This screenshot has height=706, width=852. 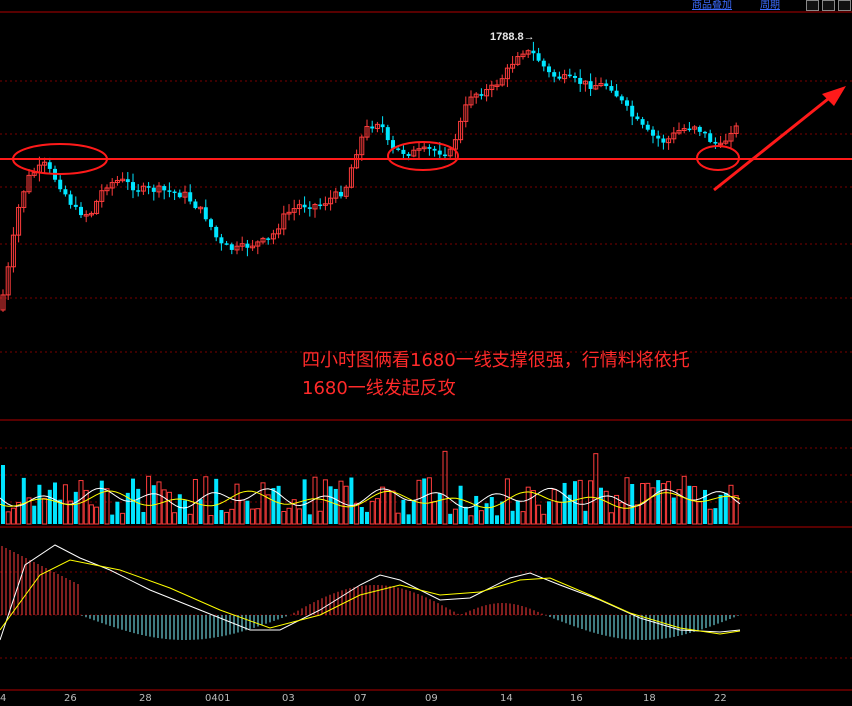 I want to click on x-tick-label: 03, so click(x=288, y=698).